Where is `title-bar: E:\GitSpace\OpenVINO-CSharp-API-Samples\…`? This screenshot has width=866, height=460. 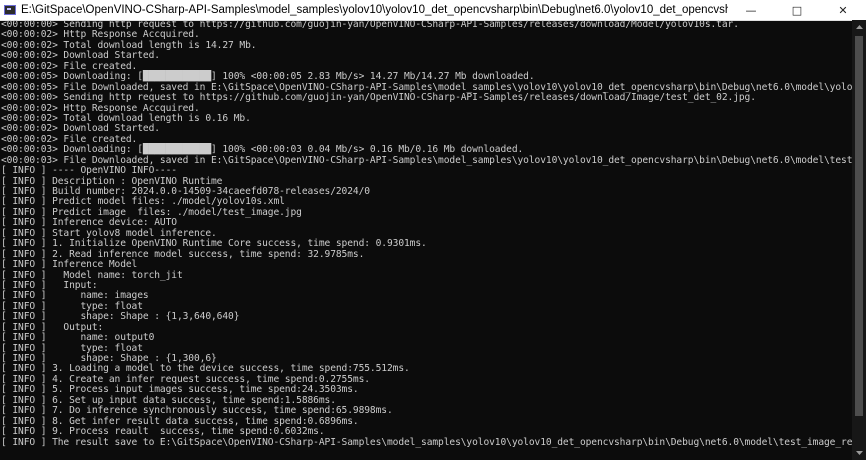
title-bar: E:\GitSpace\OpenVINO-CSharp-API-Samples\… is located at coordinates (433, 10).